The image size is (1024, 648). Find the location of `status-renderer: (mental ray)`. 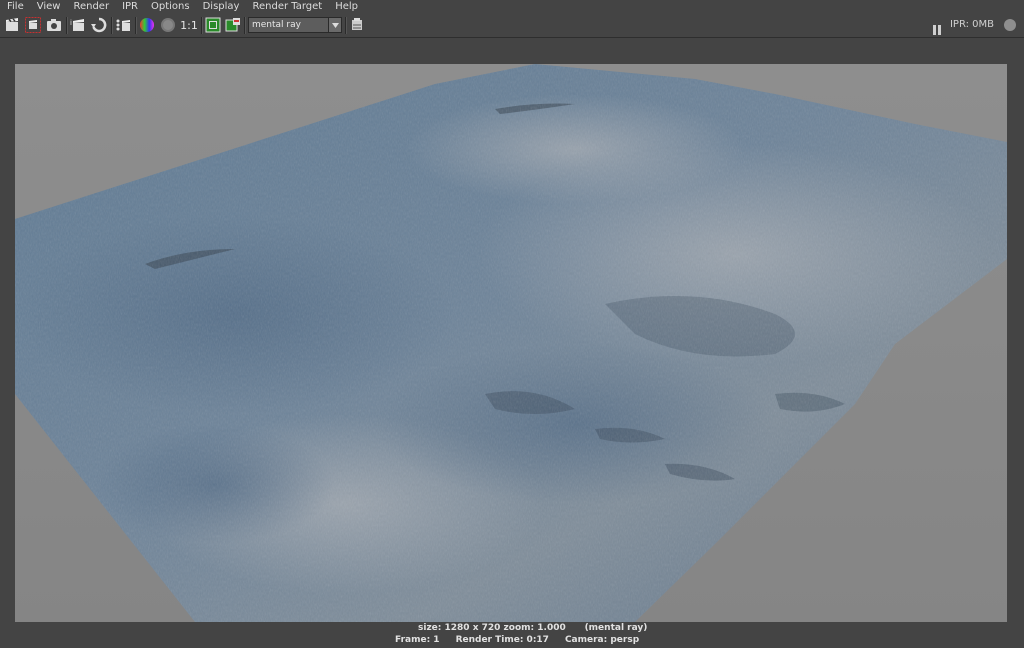

status-renderer: (mental ray) is located at coordinates (616, 628).